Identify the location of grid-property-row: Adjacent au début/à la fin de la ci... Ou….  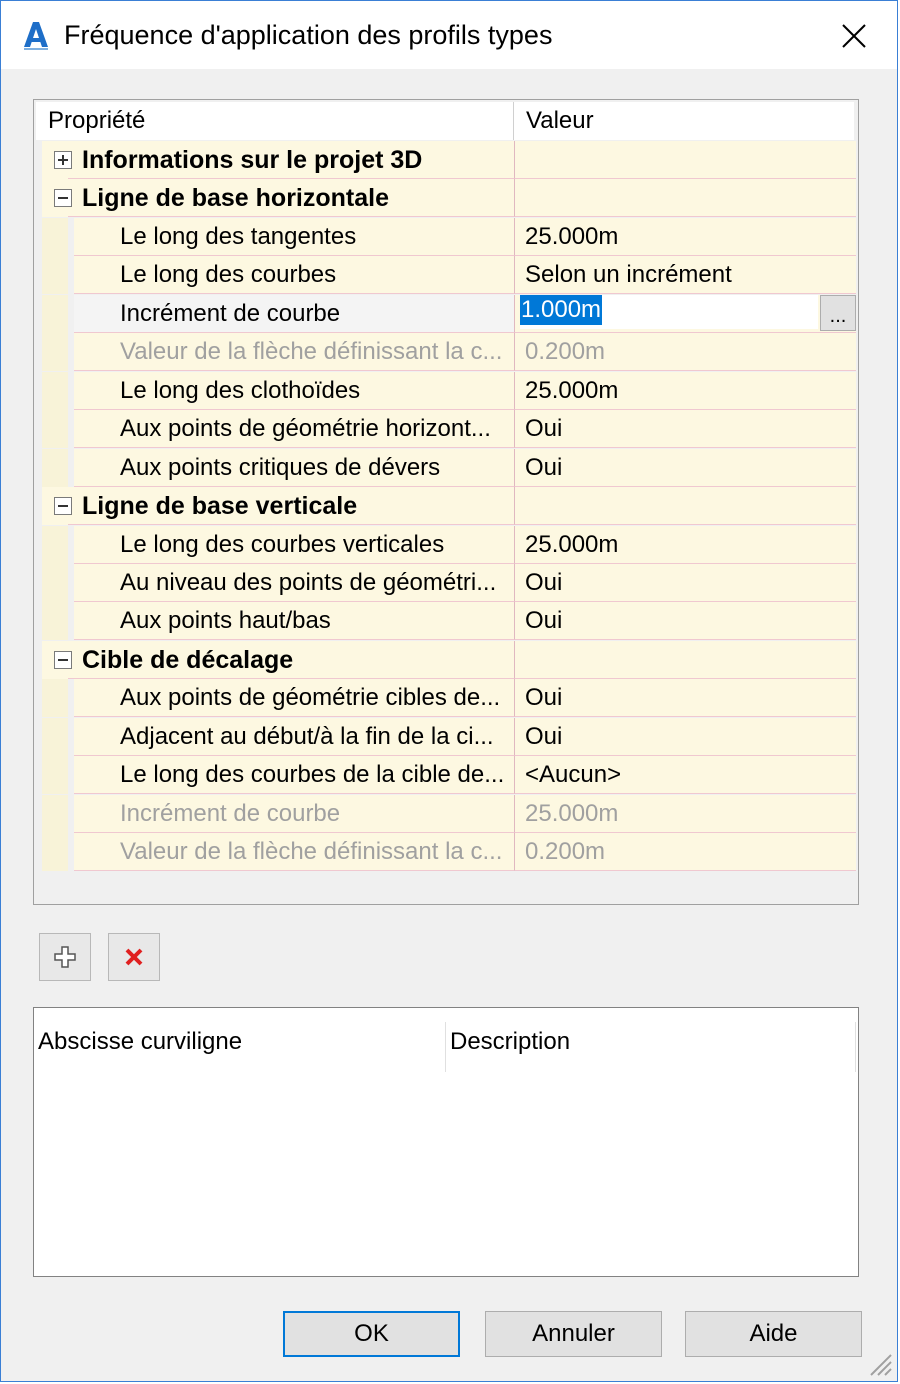
(449, 736).